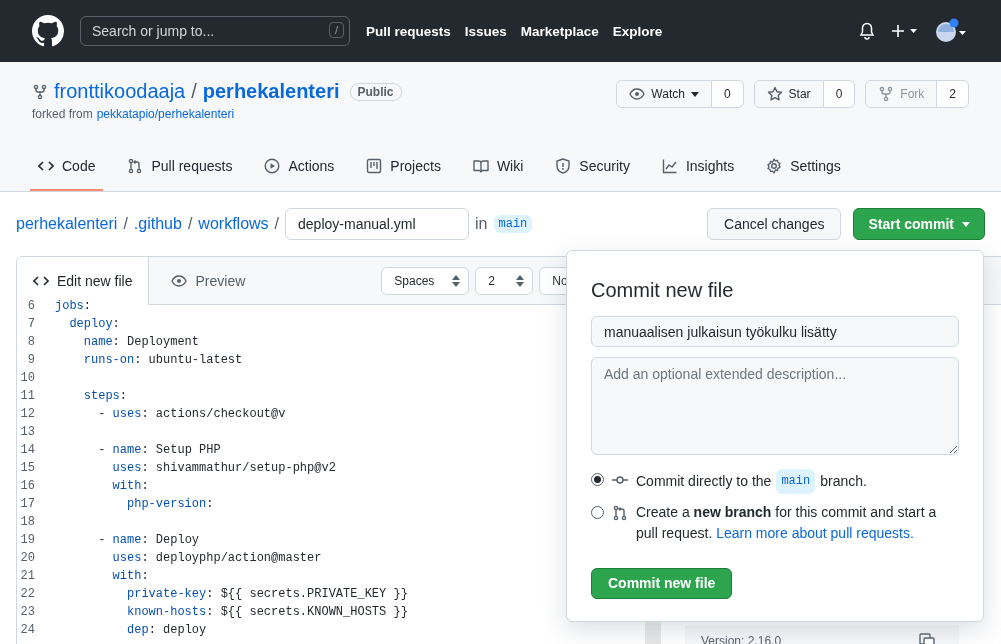 Image resolution: width=1001 pixels, height=644 pixels. What do you see at coordinates (504, 280) in the screenshot?
I see `indent-size-select: 2` at bounding box center [504, 280].